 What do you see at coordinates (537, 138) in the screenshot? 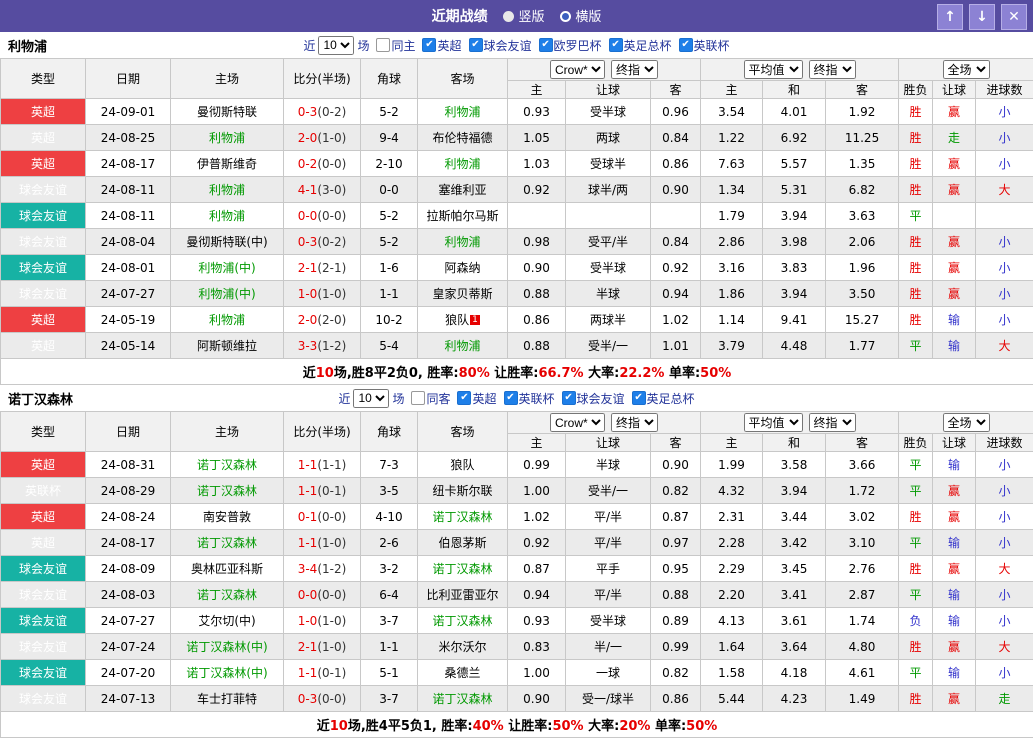
I see `asian-home-odds: 1.05` at bounding box center [537, 138].